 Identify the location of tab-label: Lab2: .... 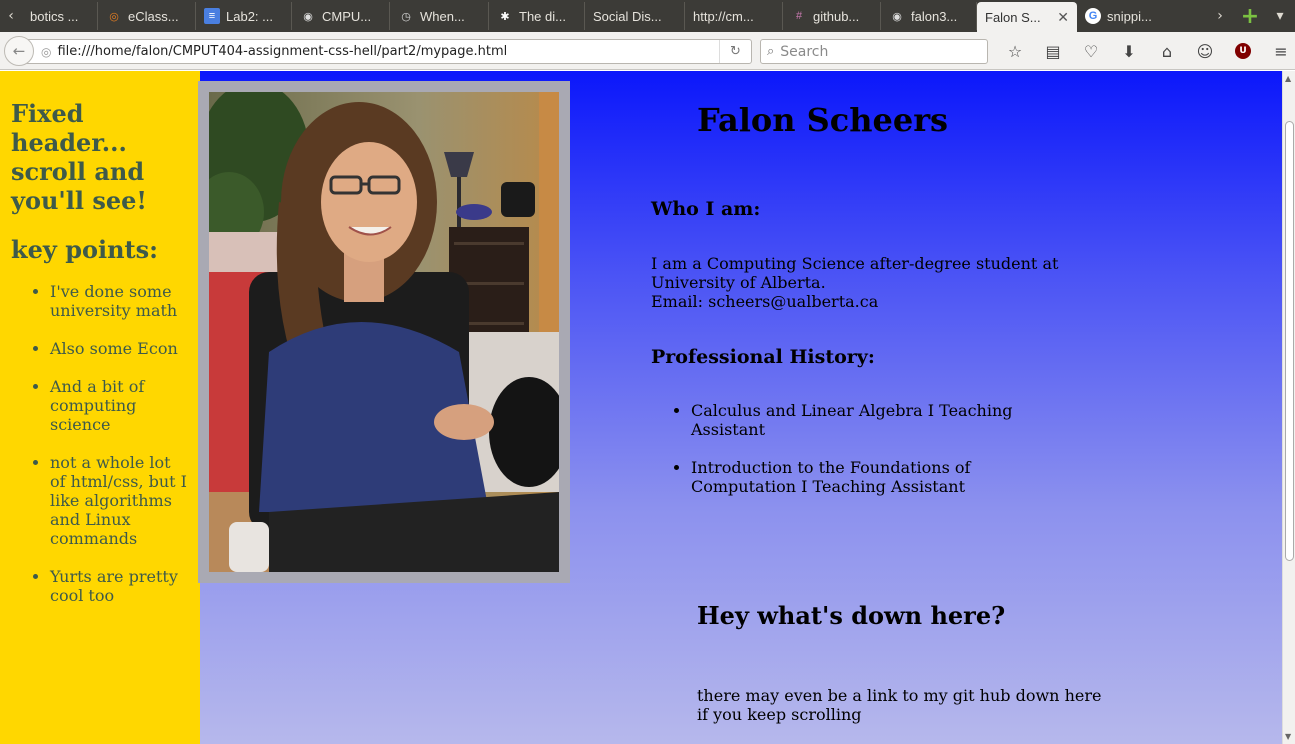
(249, 16).